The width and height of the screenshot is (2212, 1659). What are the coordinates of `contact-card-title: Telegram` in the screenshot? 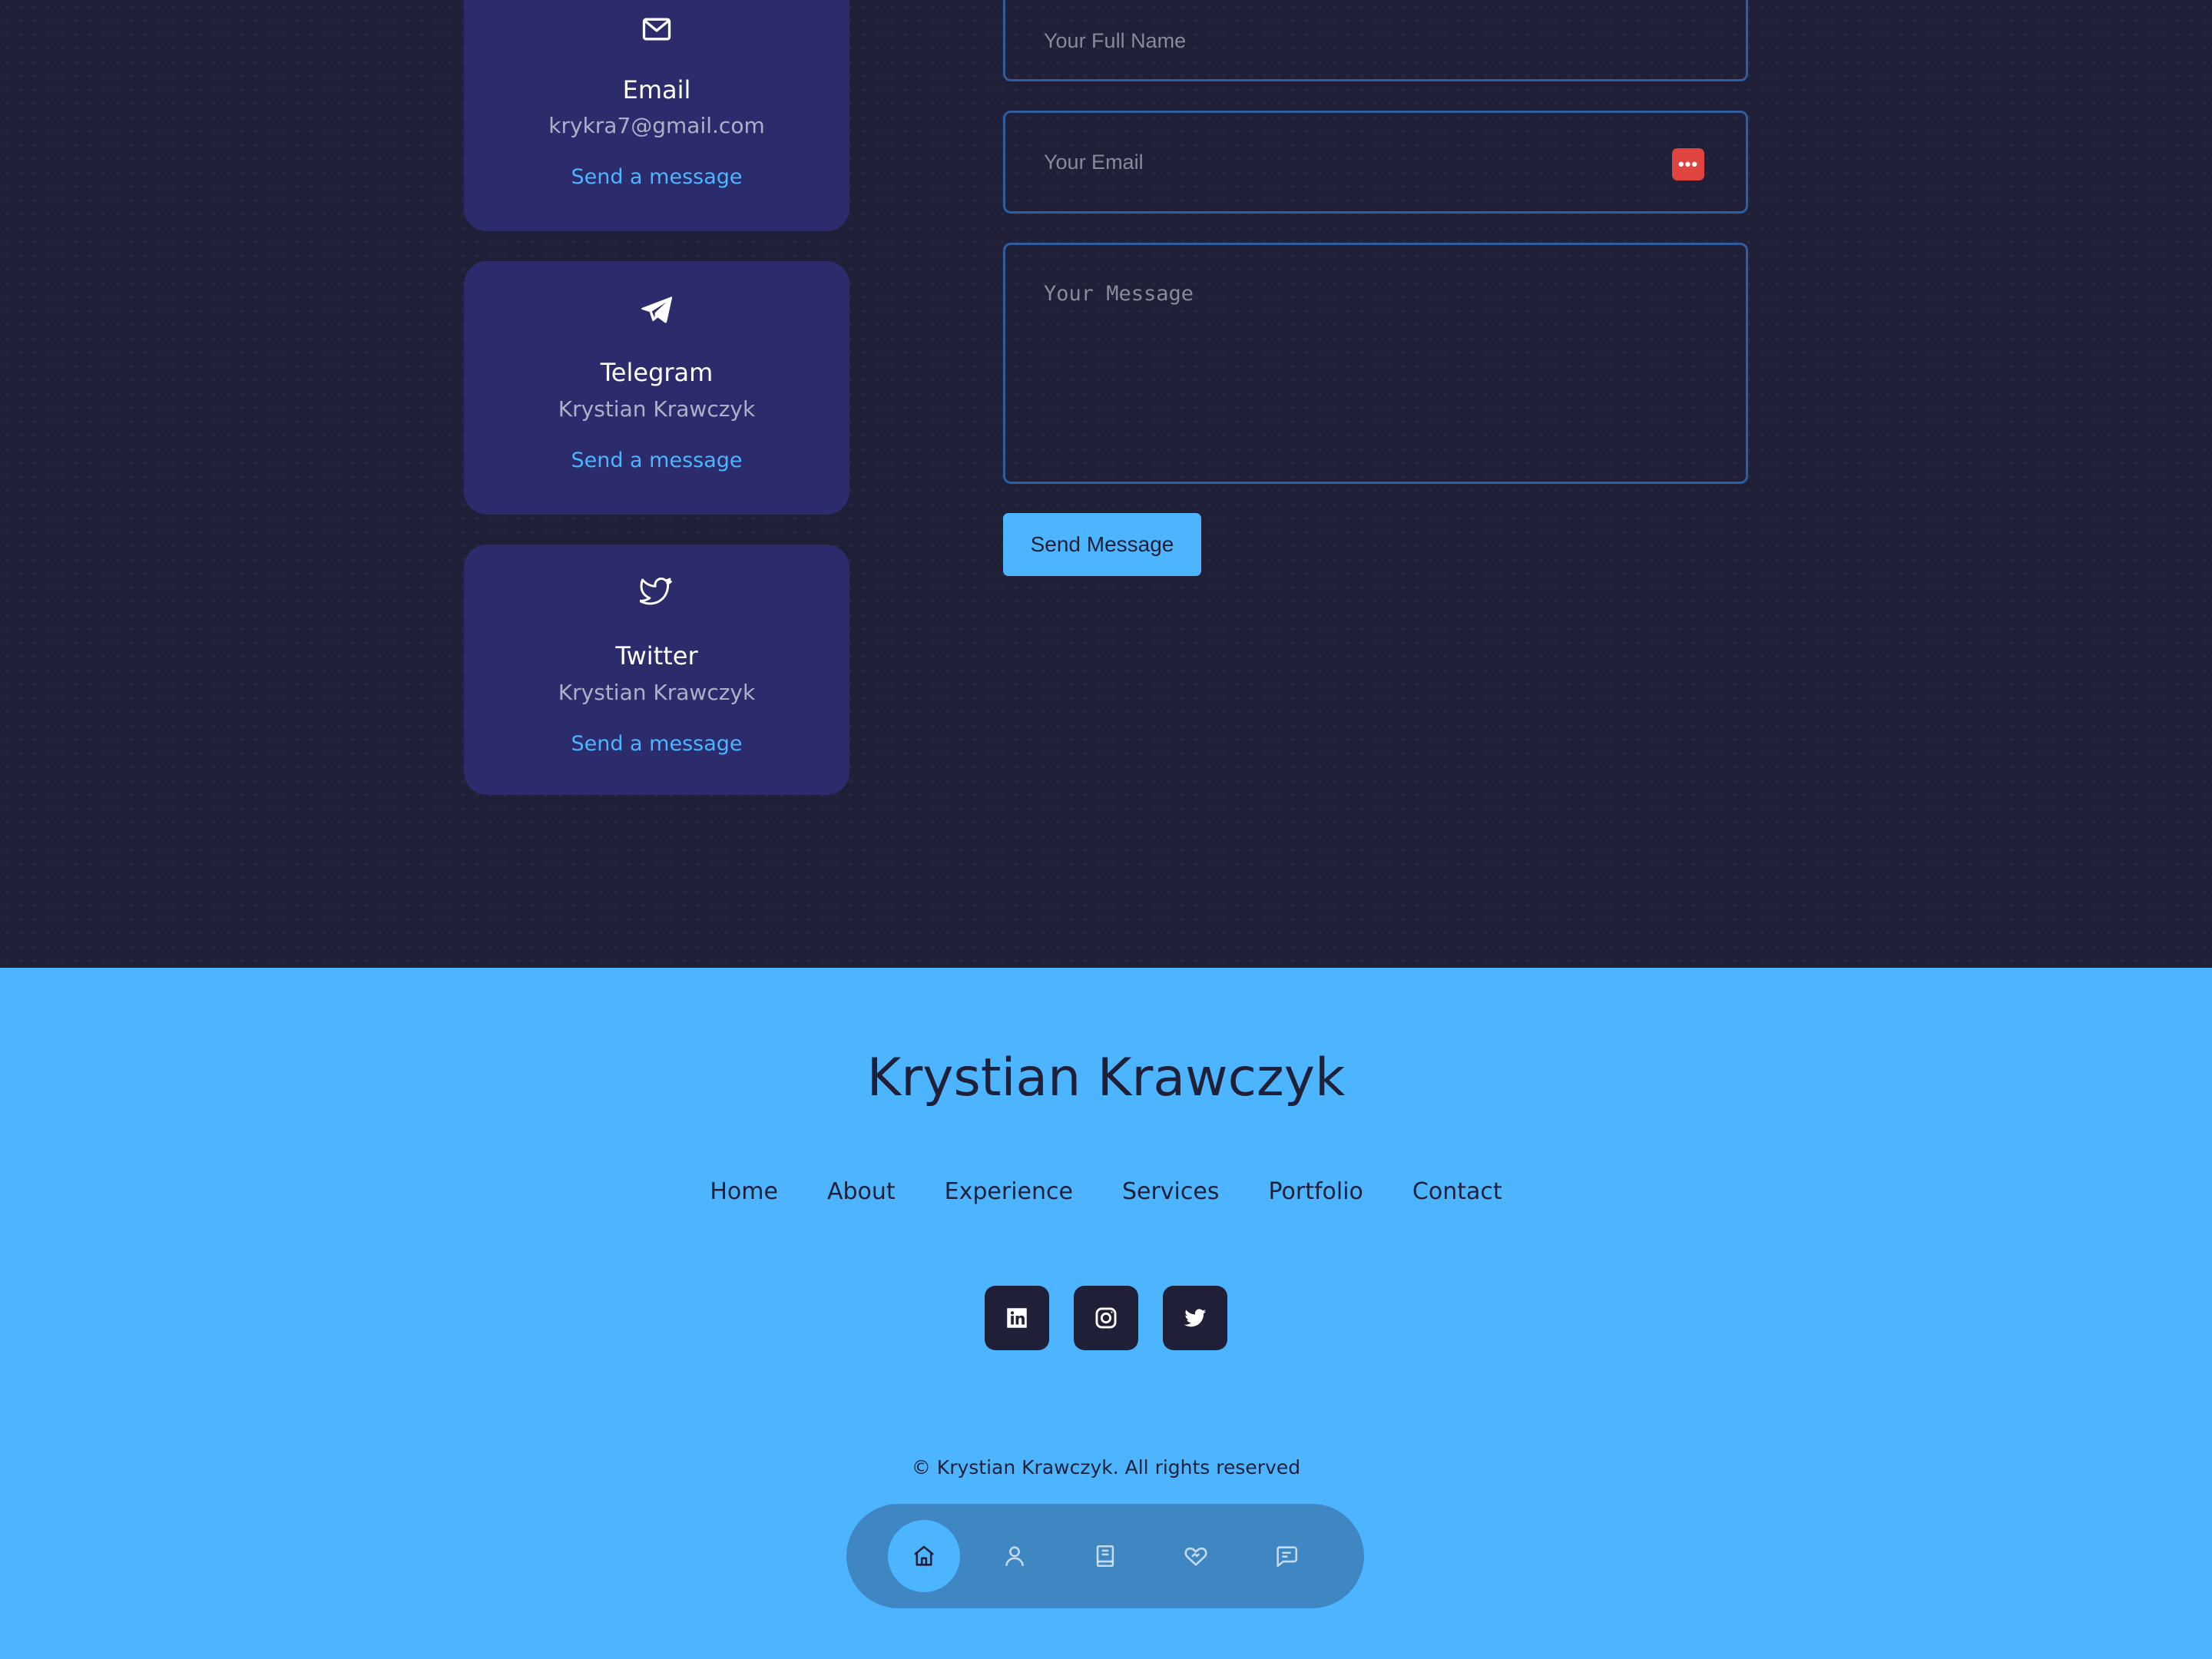 It's located at (657, 373).